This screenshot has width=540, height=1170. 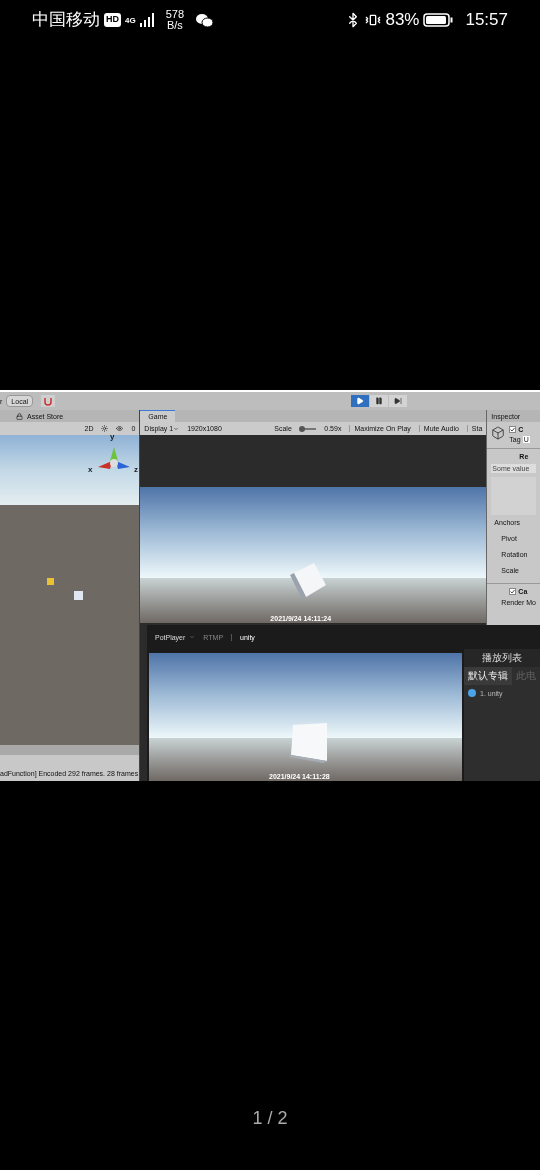 I want to click on page-indicator: 1 / 2, so click(x=270, y=1118).